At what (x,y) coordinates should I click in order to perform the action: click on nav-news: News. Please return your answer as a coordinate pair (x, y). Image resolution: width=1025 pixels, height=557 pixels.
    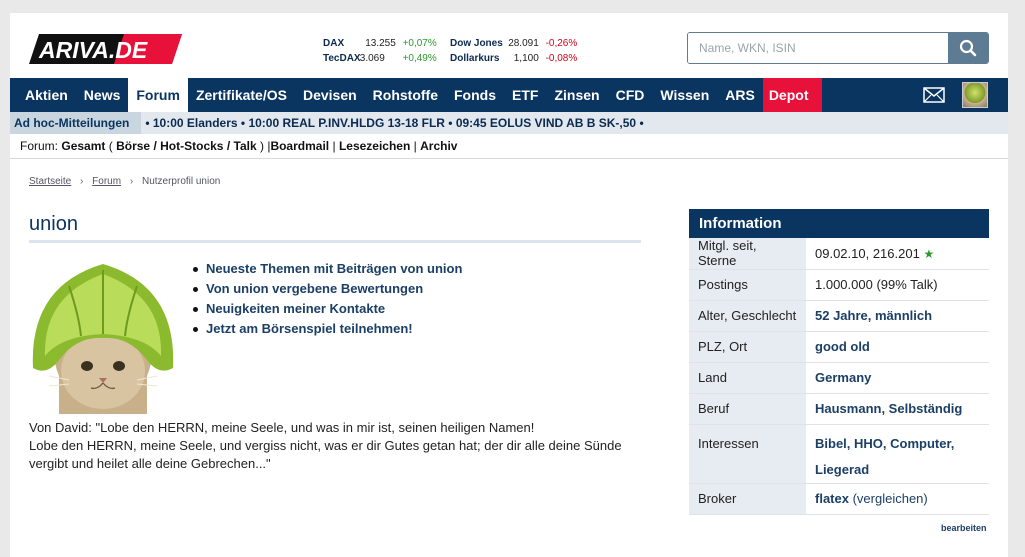
    Looking at the image, I should click on (102, 95).